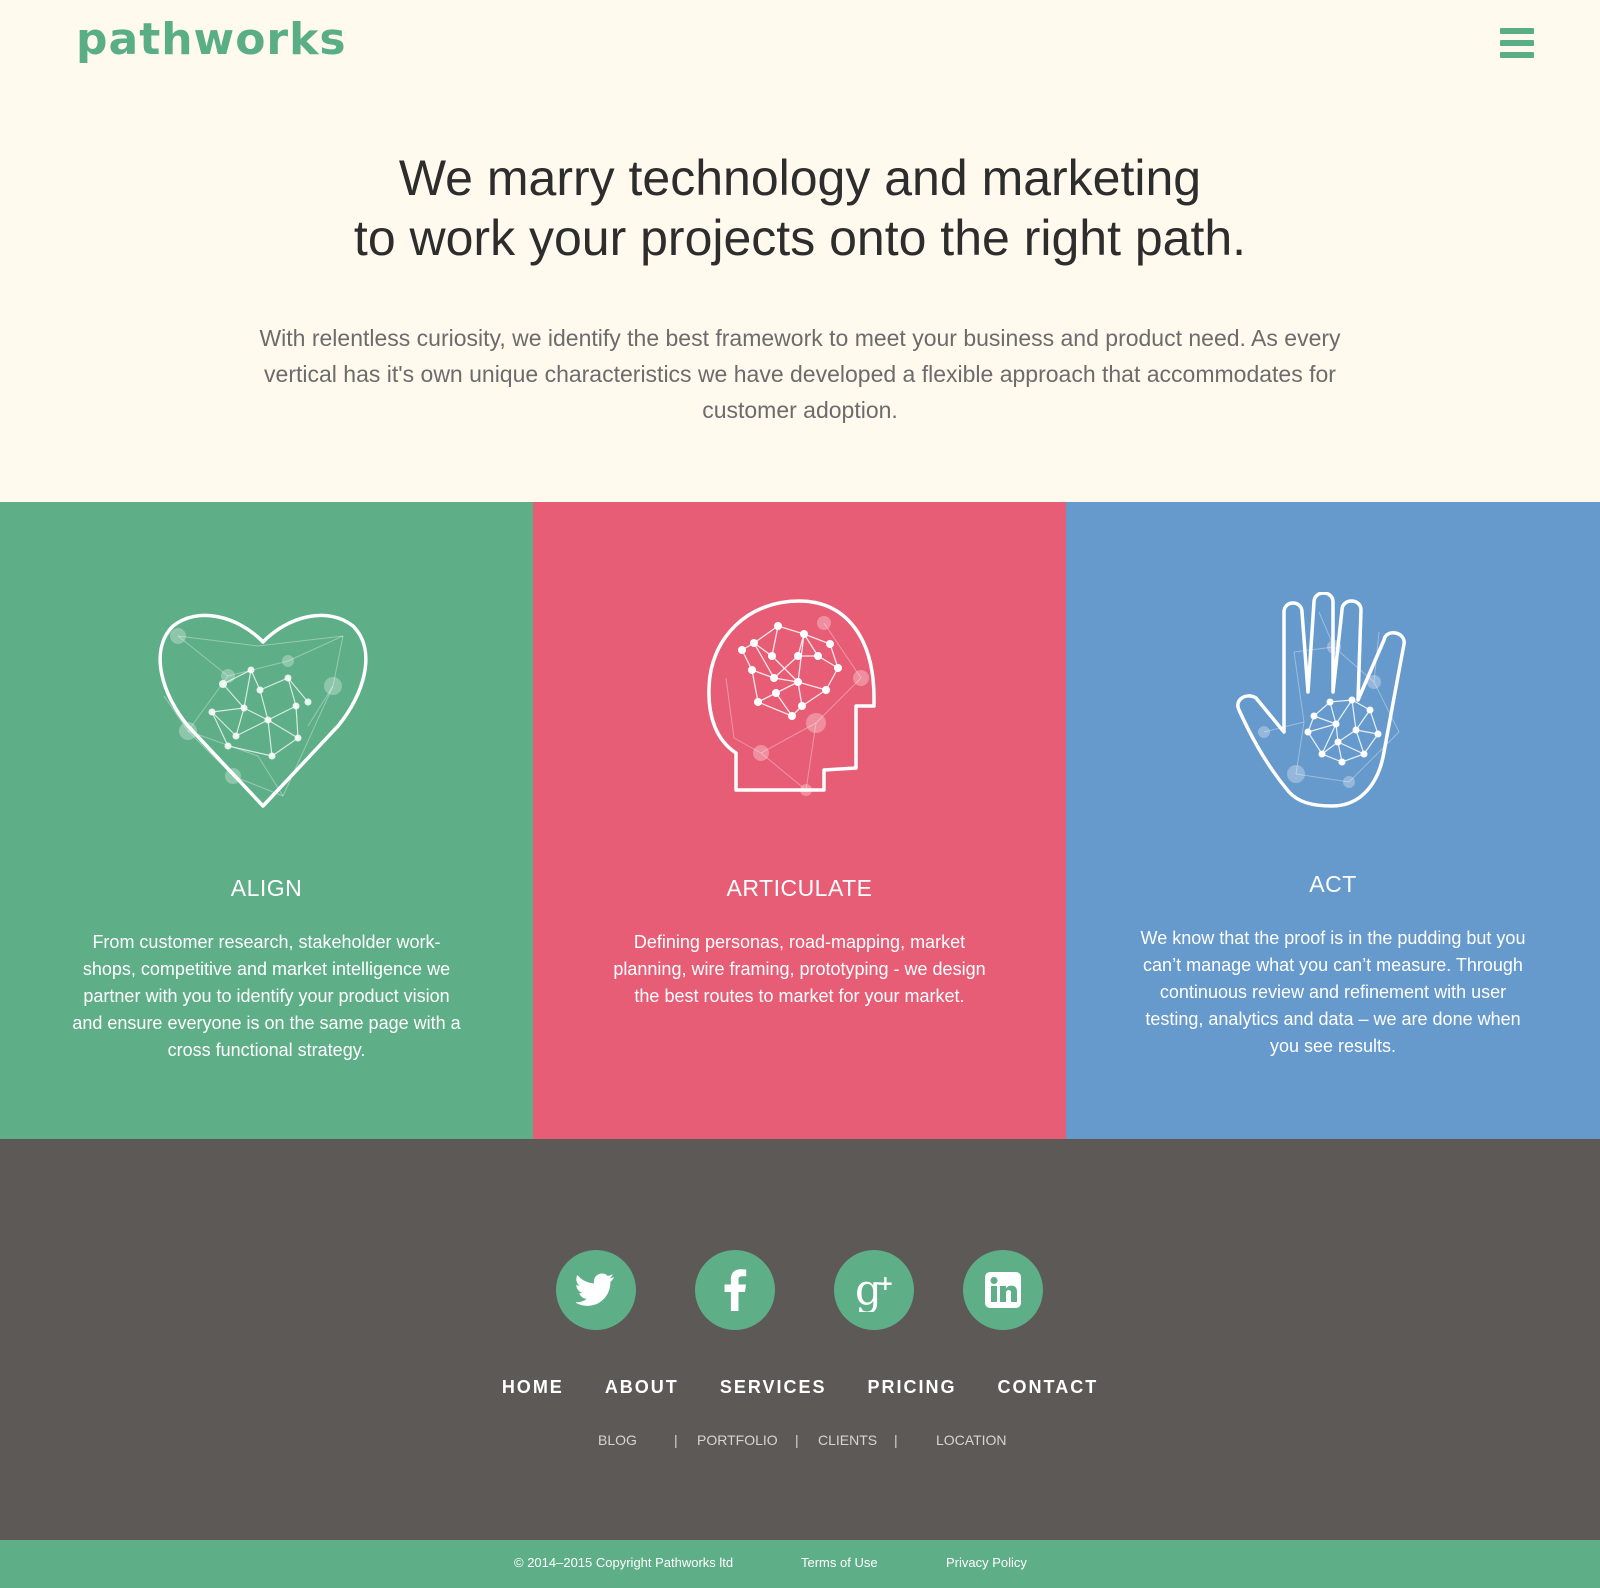 The width and height of the screenshot is (1600, 1588). I want to click on terms-link: Terms of Use, so click(839, 1562).